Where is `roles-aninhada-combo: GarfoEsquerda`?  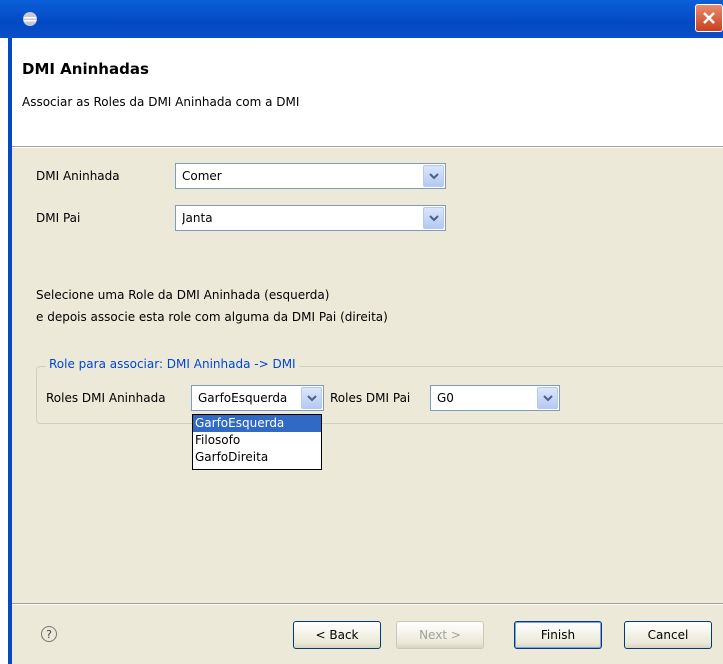
roles-aninhada-combo: GarfoEsquerda is located at coordinates (257, 398).